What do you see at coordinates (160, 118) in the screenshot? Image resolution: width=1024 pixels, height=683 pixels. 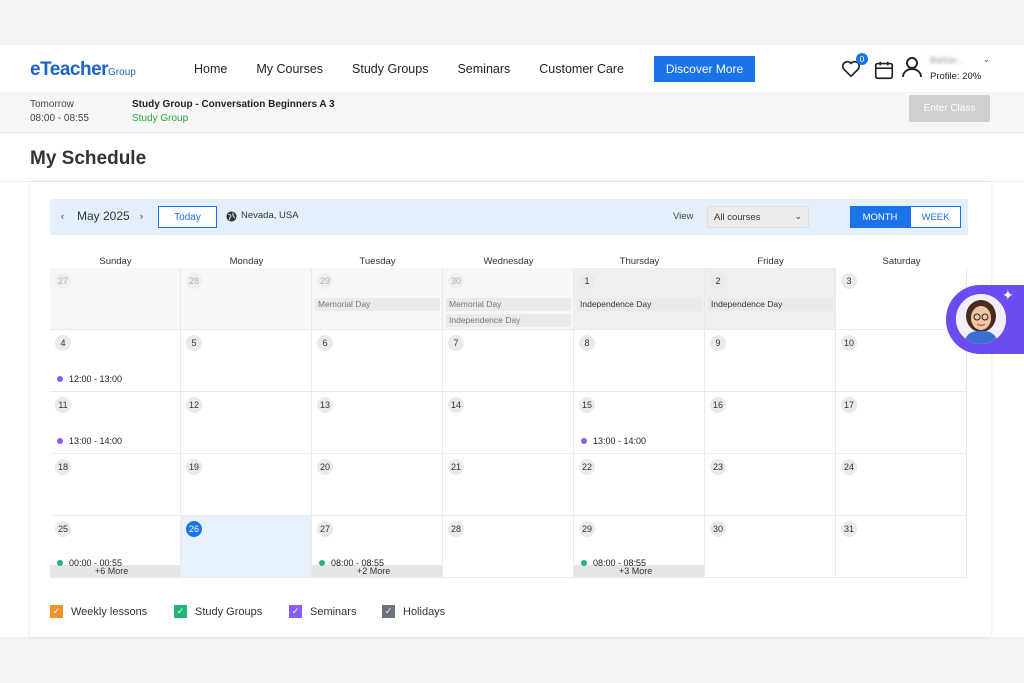 I see `upcoming-type: Study Group` at bounding box center [160, 118].